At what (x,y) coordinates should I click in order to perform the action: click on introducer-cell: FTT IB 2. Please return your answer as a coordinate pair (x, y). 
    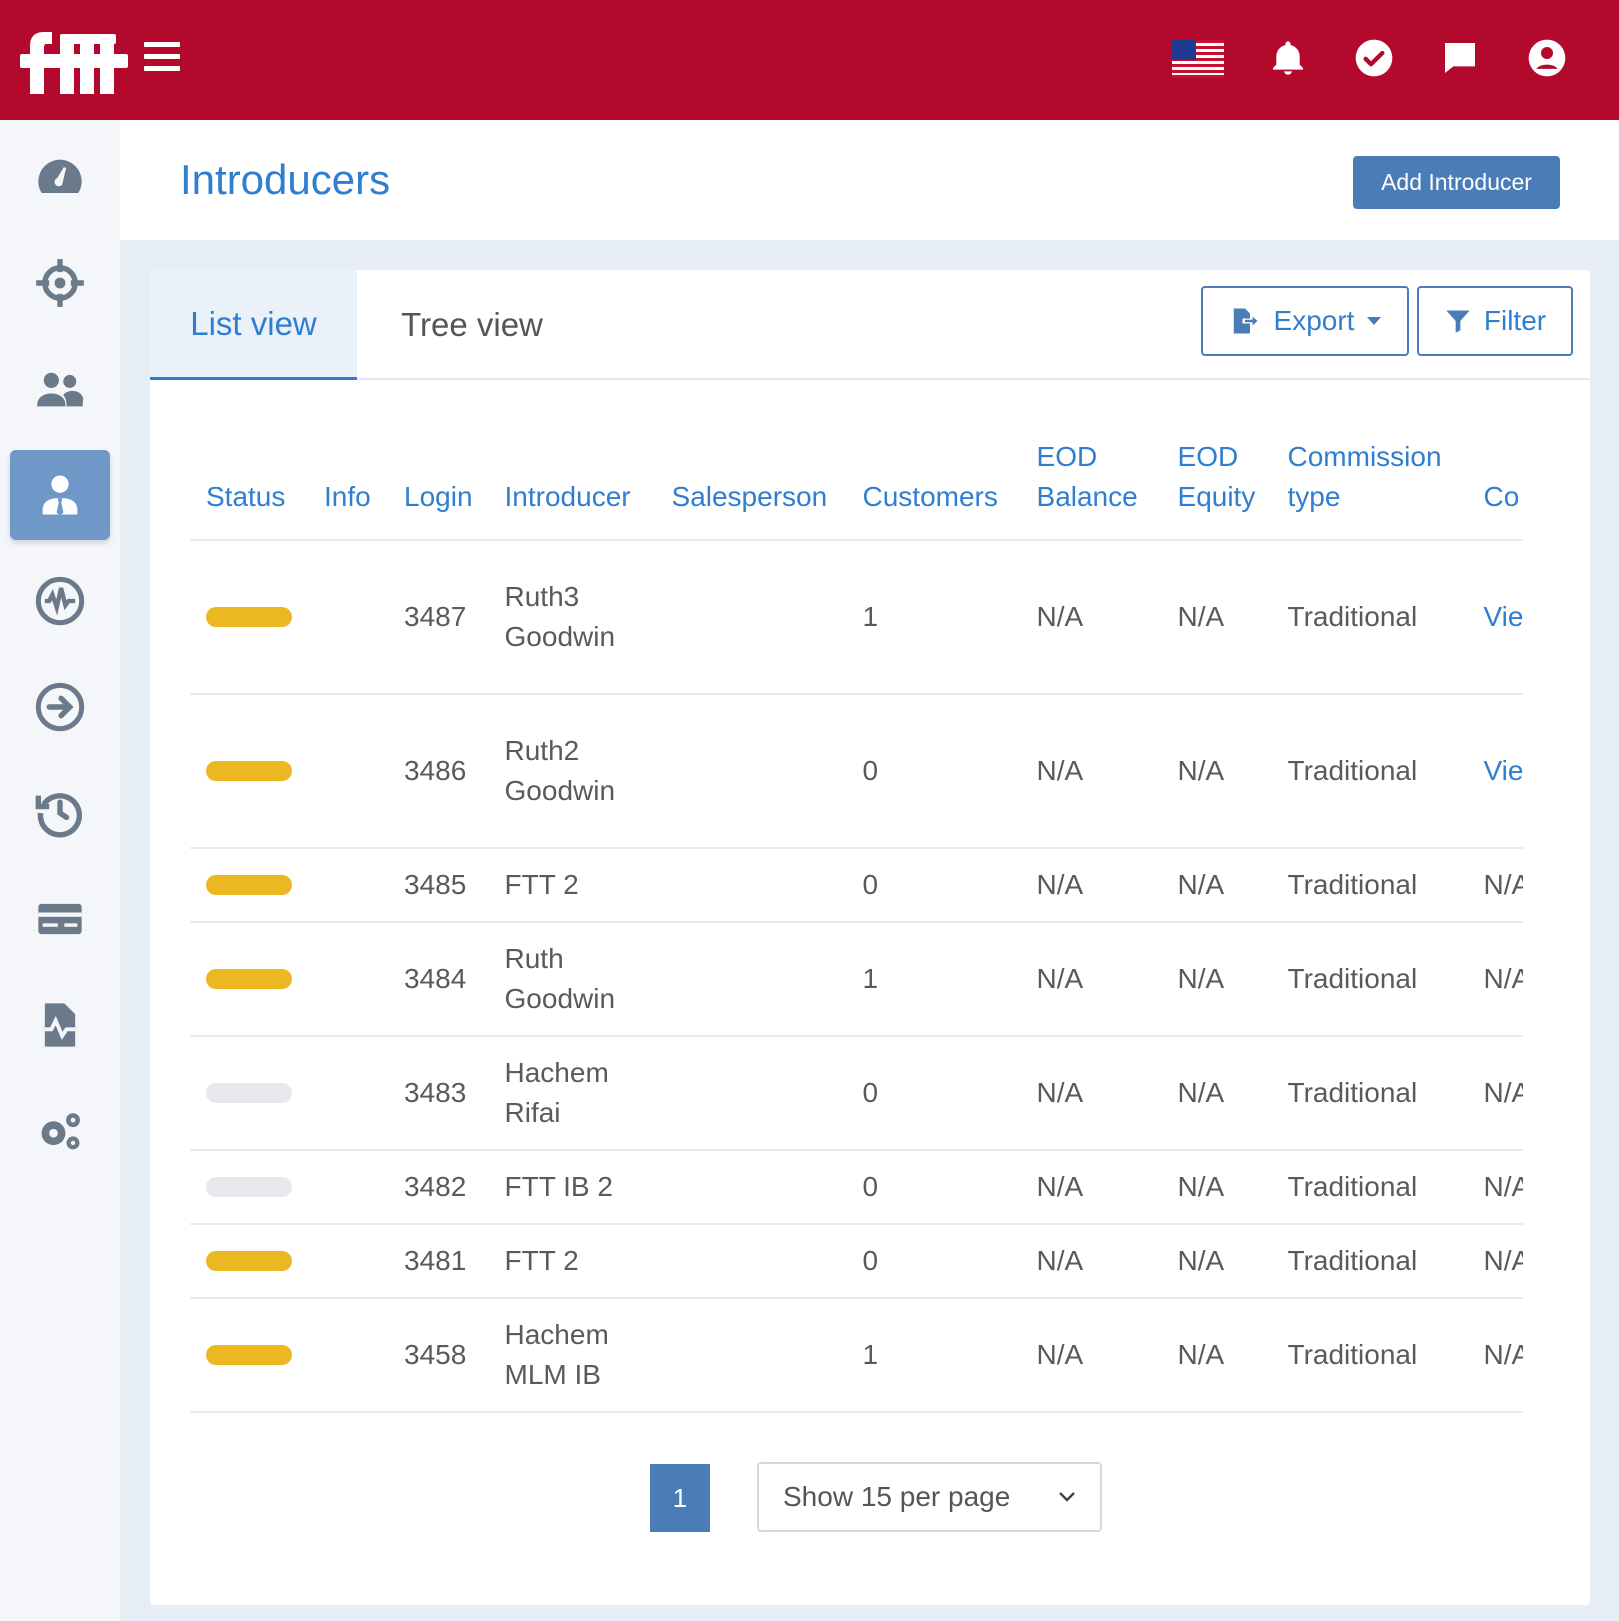
    Looking at the image, I should click on (572, 1187).